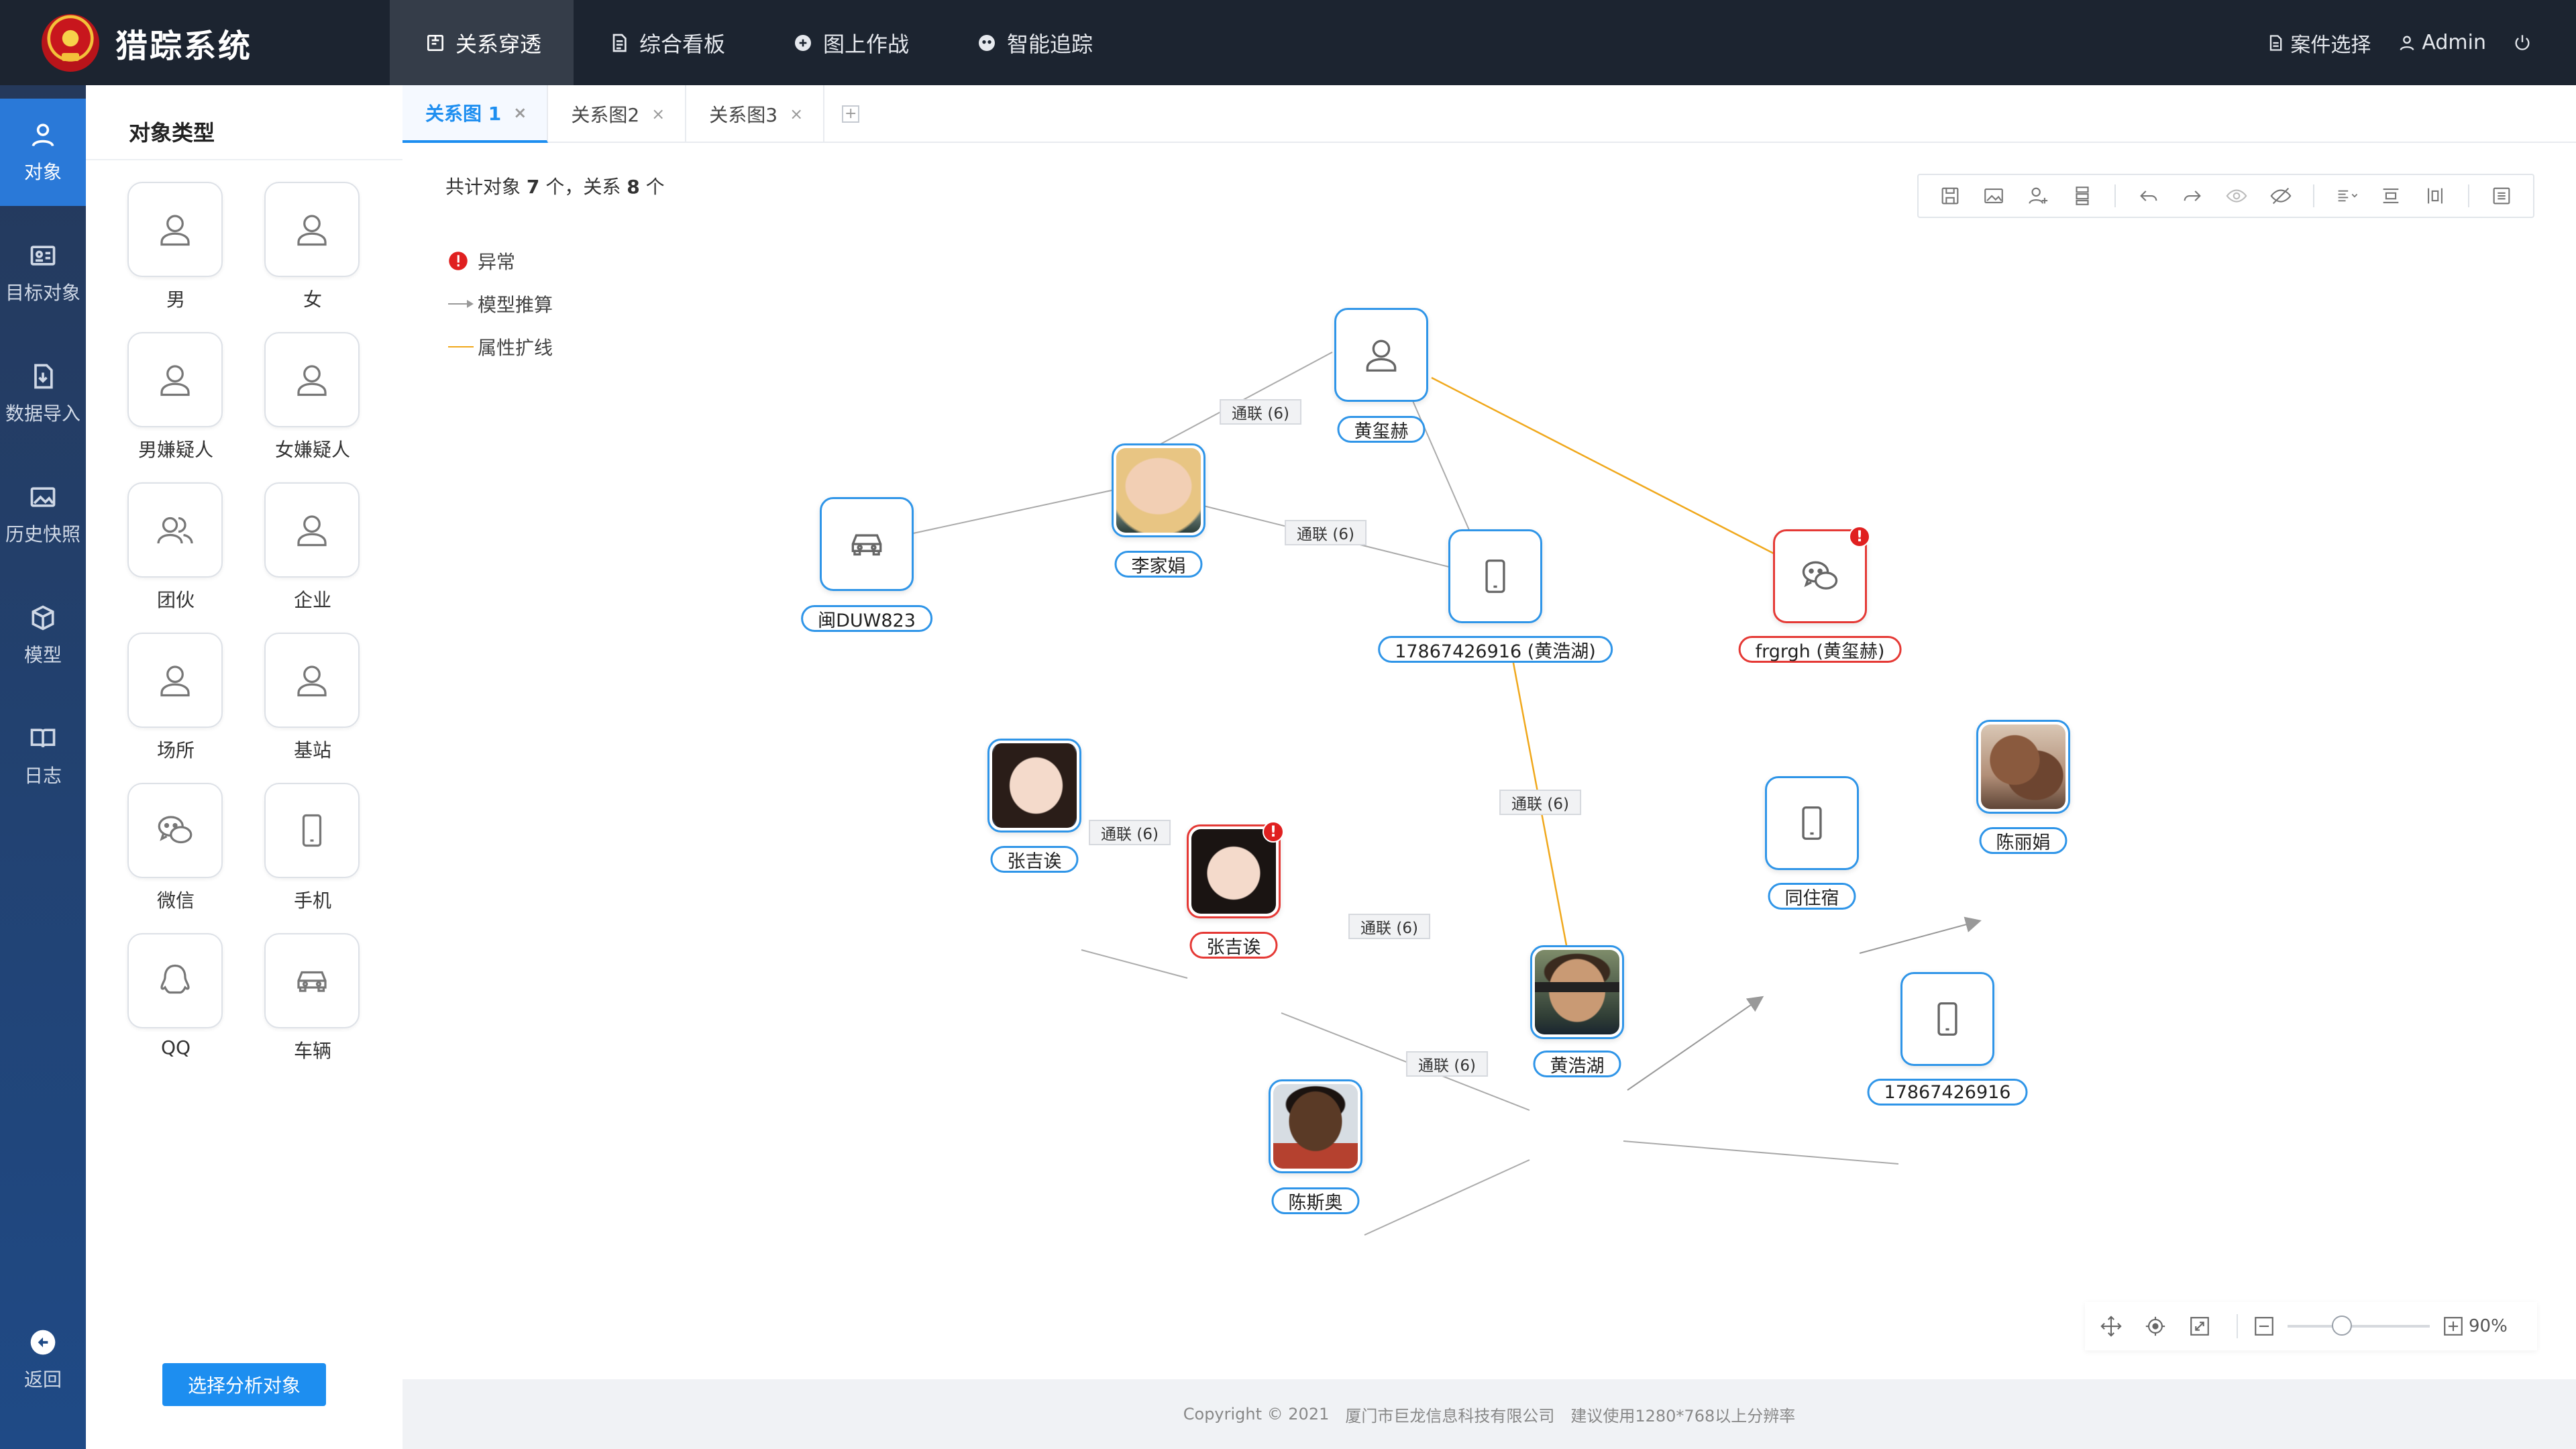  Describe the element at coordinates (1440, 464) in the screenshot. I see `edge-huangxihe-phone1` at that location.